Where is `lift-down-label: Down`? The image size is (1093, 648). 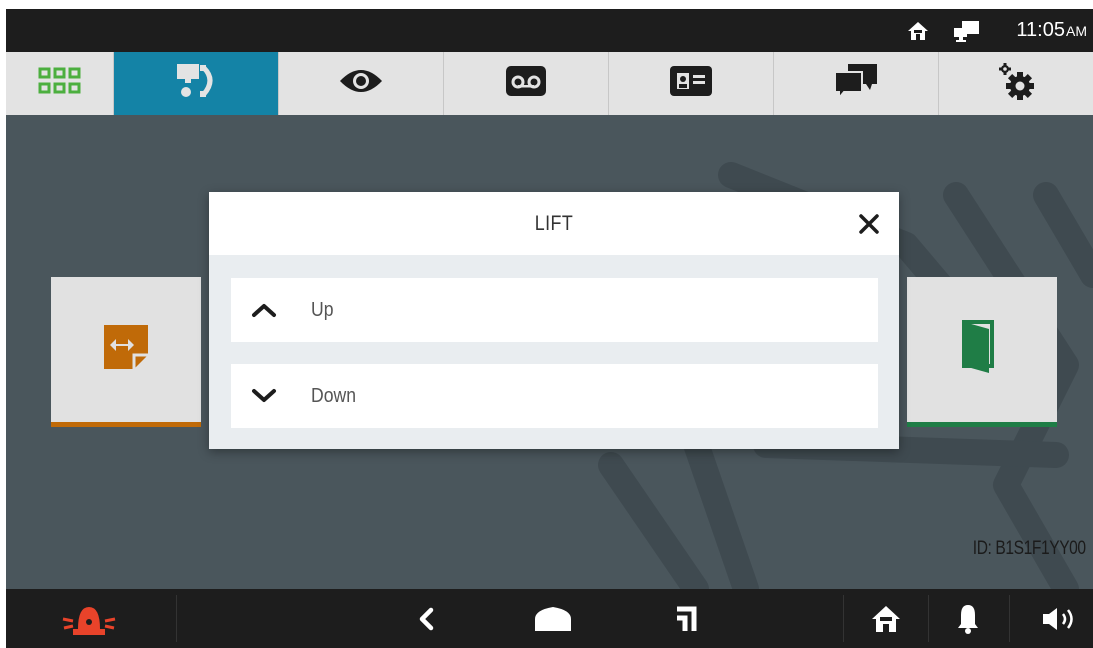 lift-down-label: Down is located at coordinates (334, 395).